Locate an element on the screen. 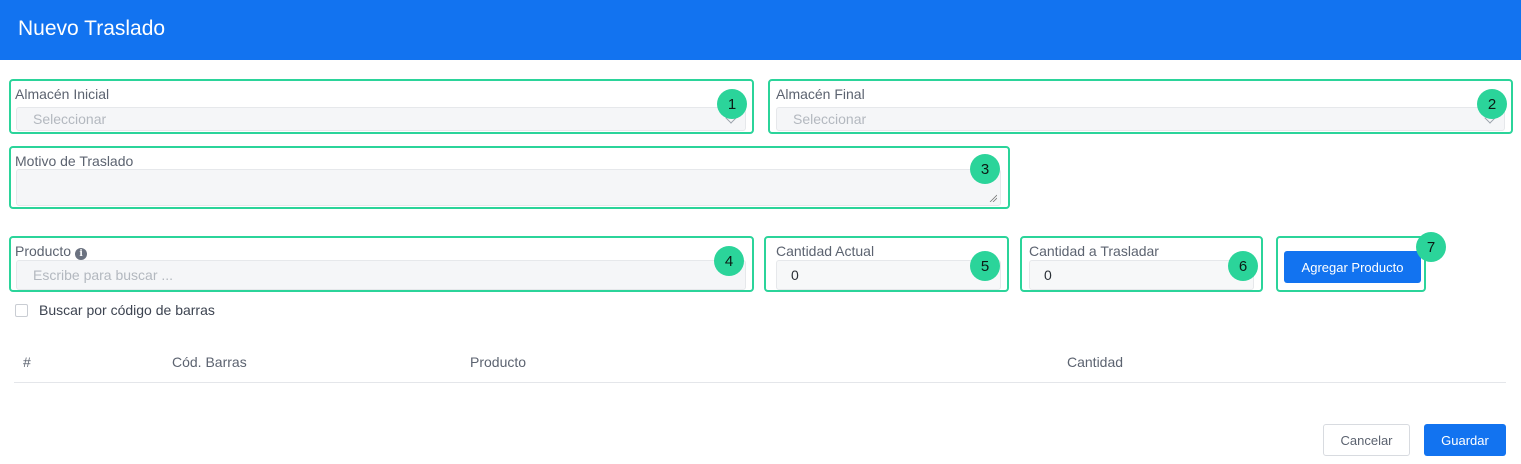 This screenshot has height=464, width=1521. motivo-textarea is located at coordinates (508, 187).